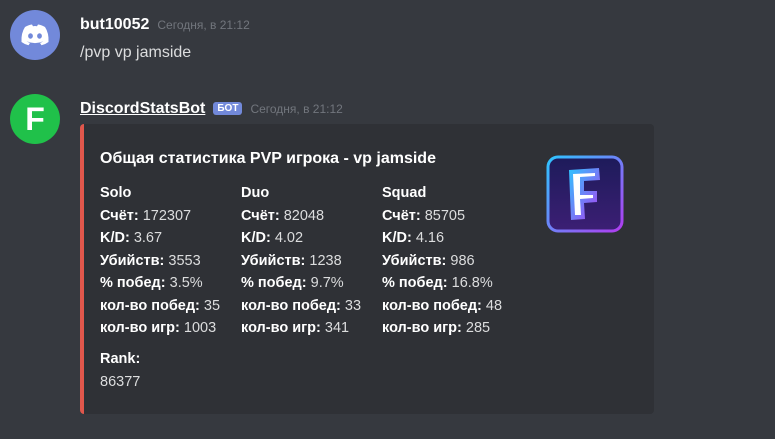 The width and height of the screenshot is (775, 439). I want to click on stat-row: Счёт: 172307, so click(146, 215).